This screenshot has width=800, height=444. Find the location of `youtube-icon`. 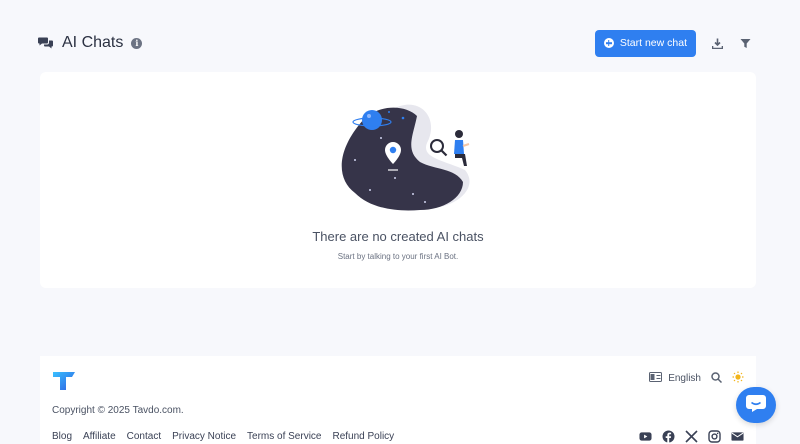

youtube-icon is located at coordinates (645, 436).